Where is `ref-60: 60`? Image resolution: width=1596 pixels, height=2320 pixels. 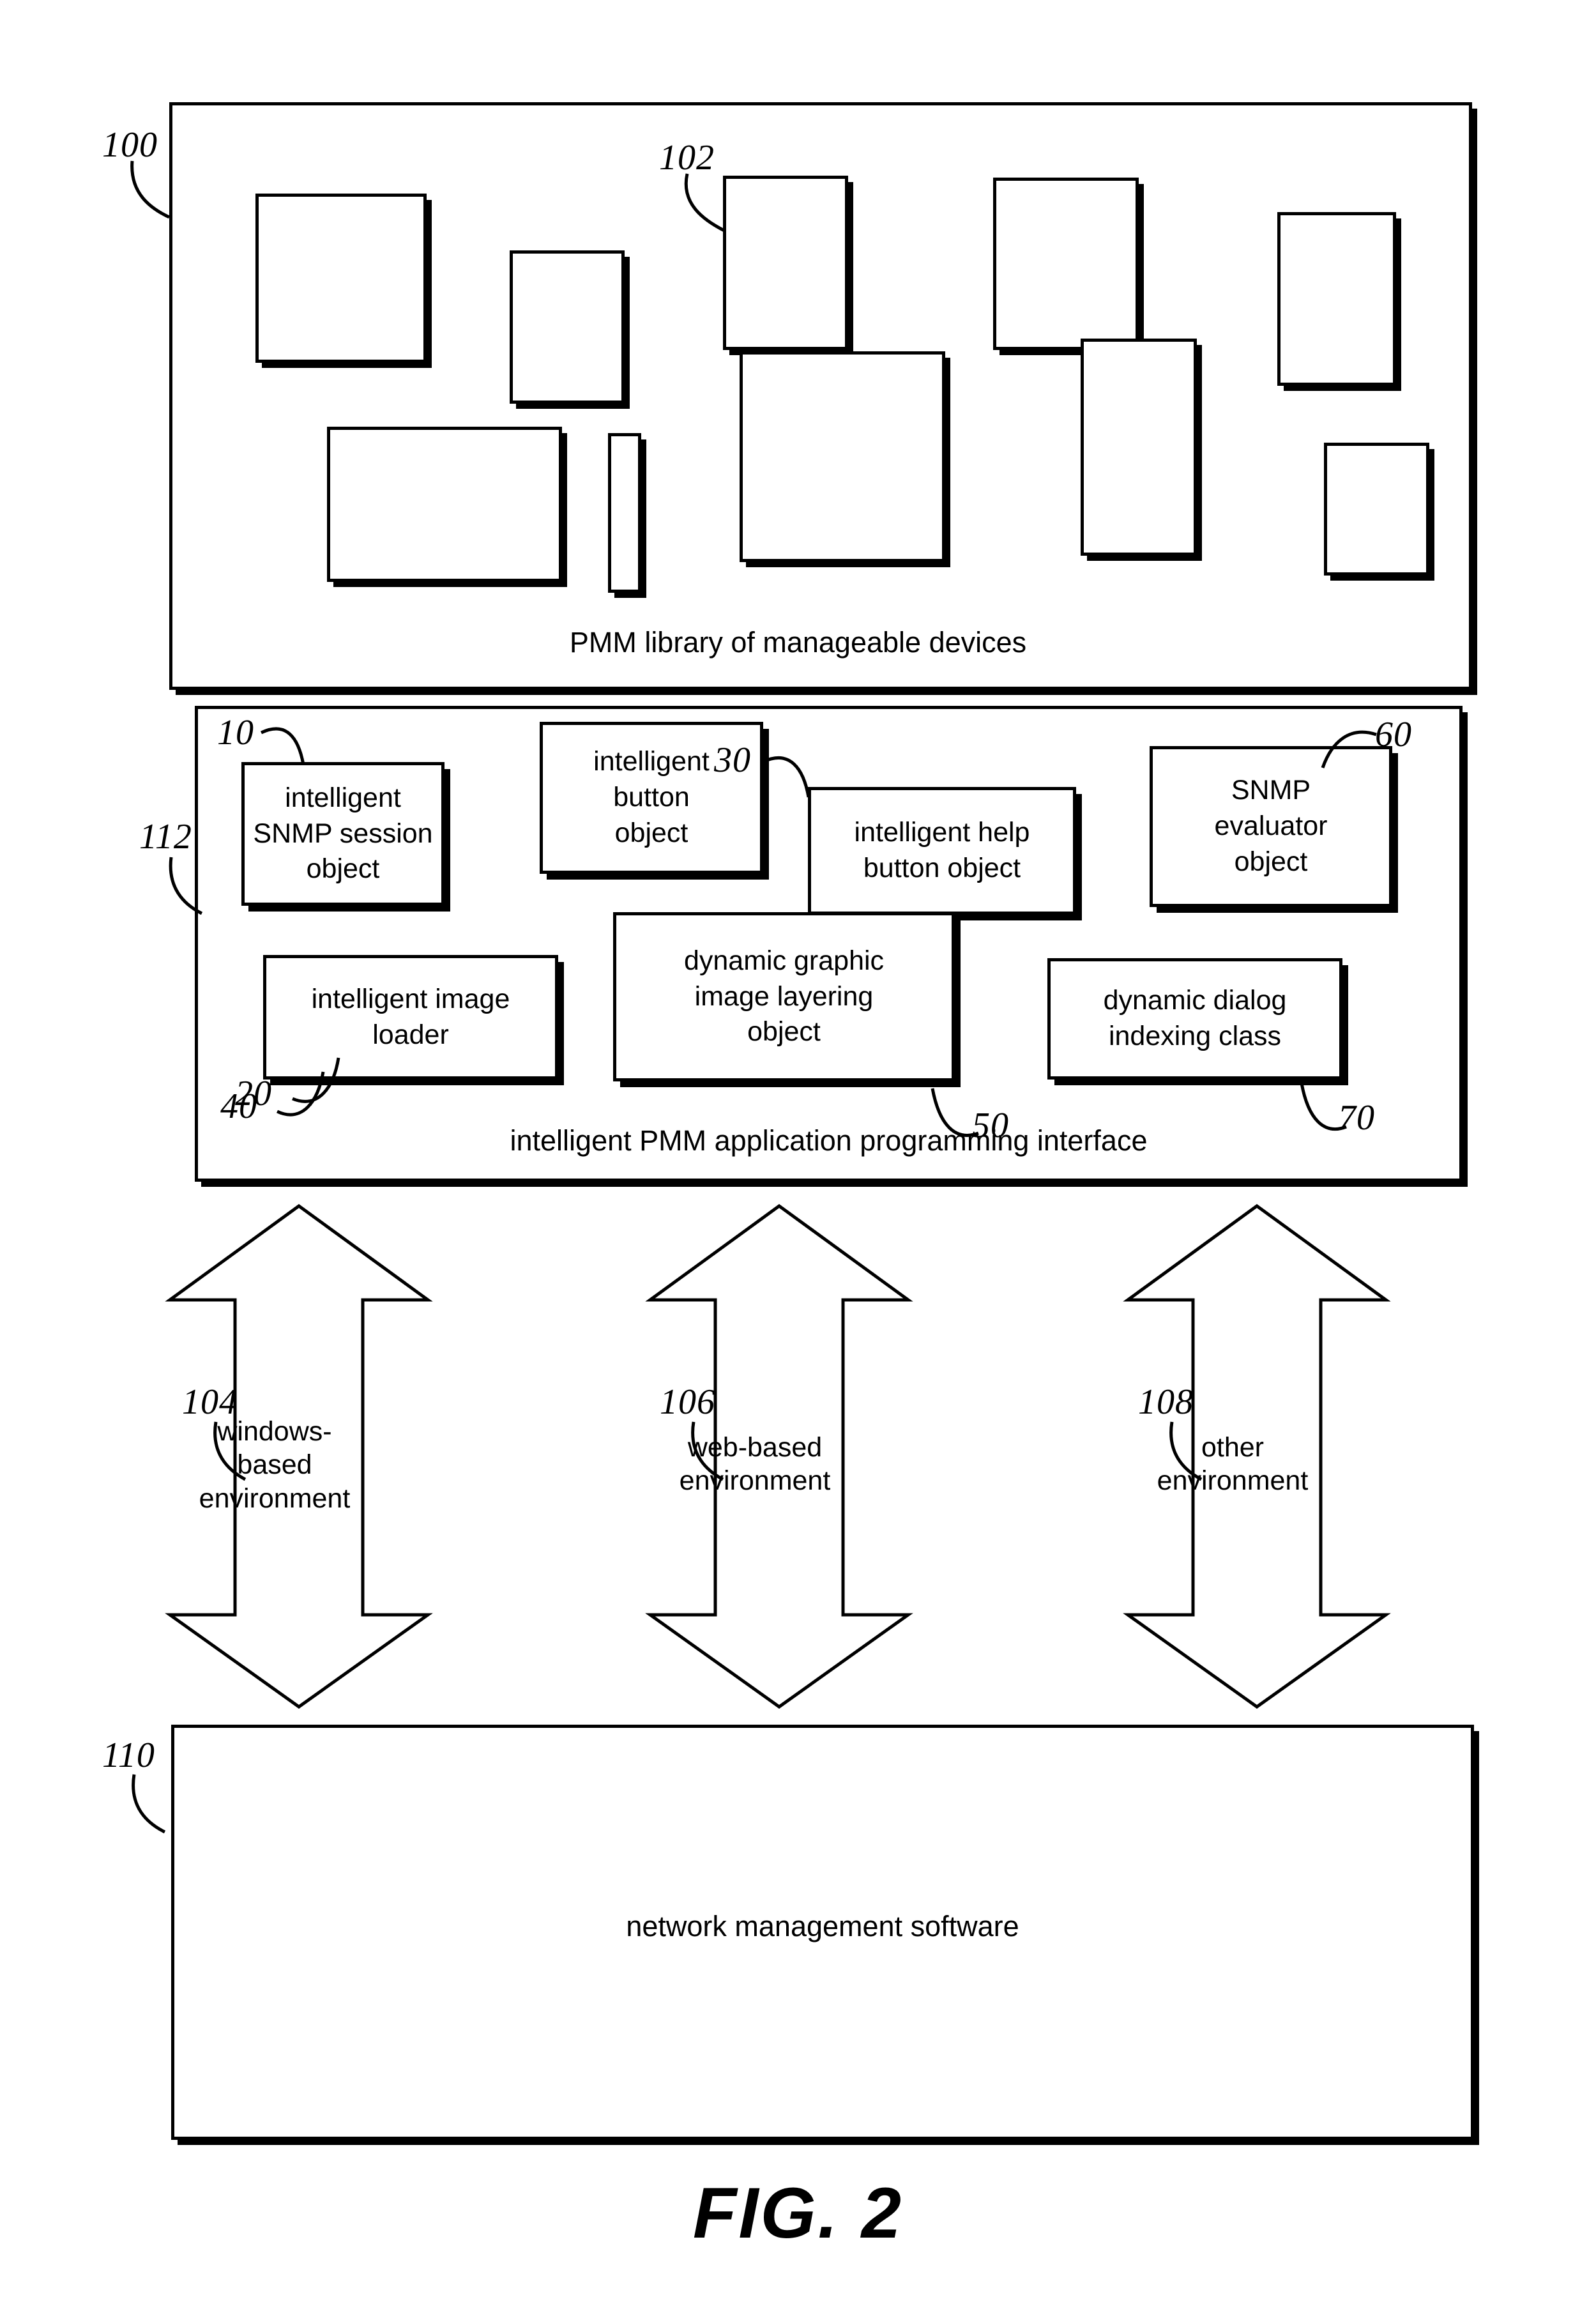 ref-60: 60 is located at coordinates (1393, 734).